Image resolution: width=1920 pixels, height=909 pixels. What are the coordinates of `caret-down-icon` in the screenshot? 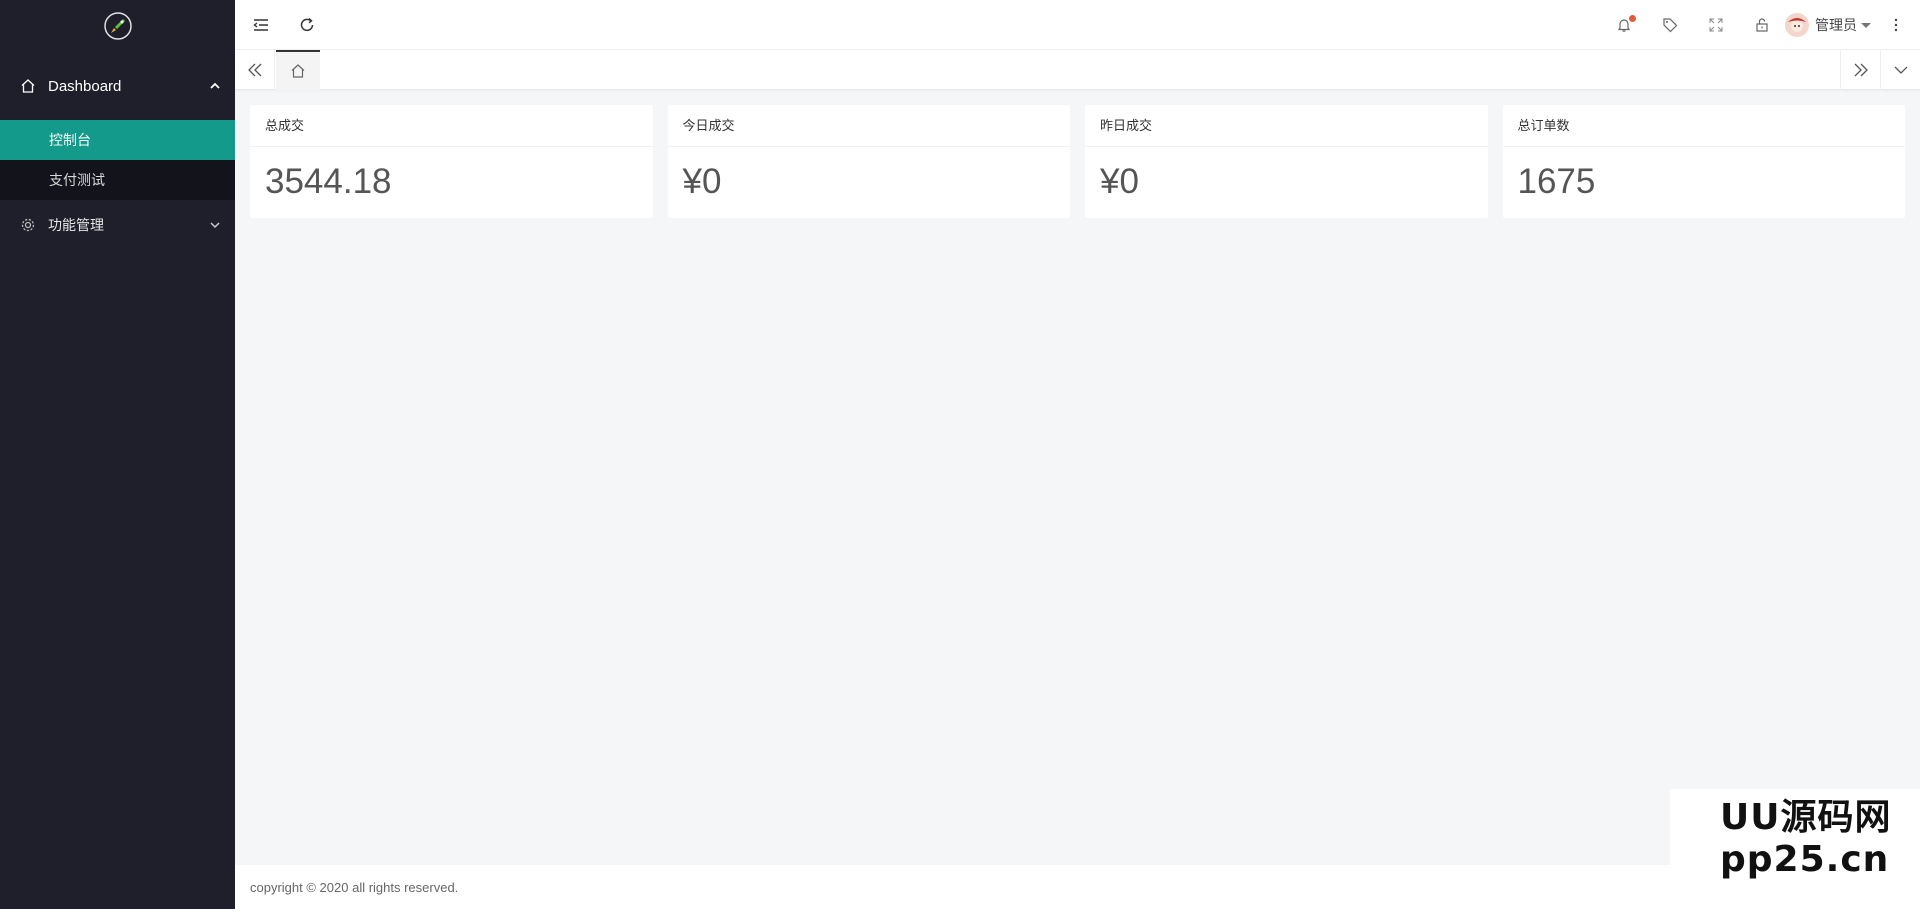 It's located at (1866, 25).